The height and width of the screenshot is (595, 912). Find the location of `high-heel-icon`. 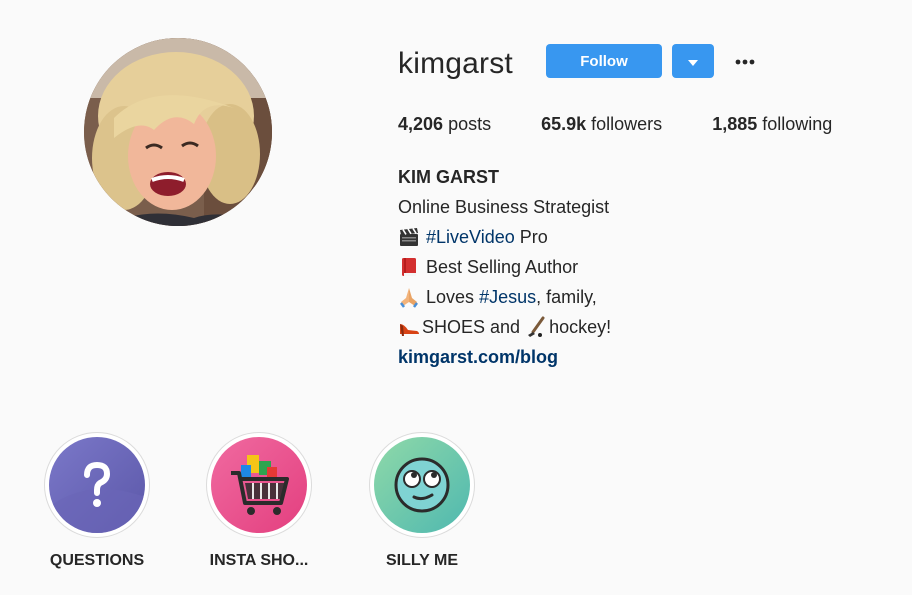

high-heel-icon is located at coordinates (409, 327).